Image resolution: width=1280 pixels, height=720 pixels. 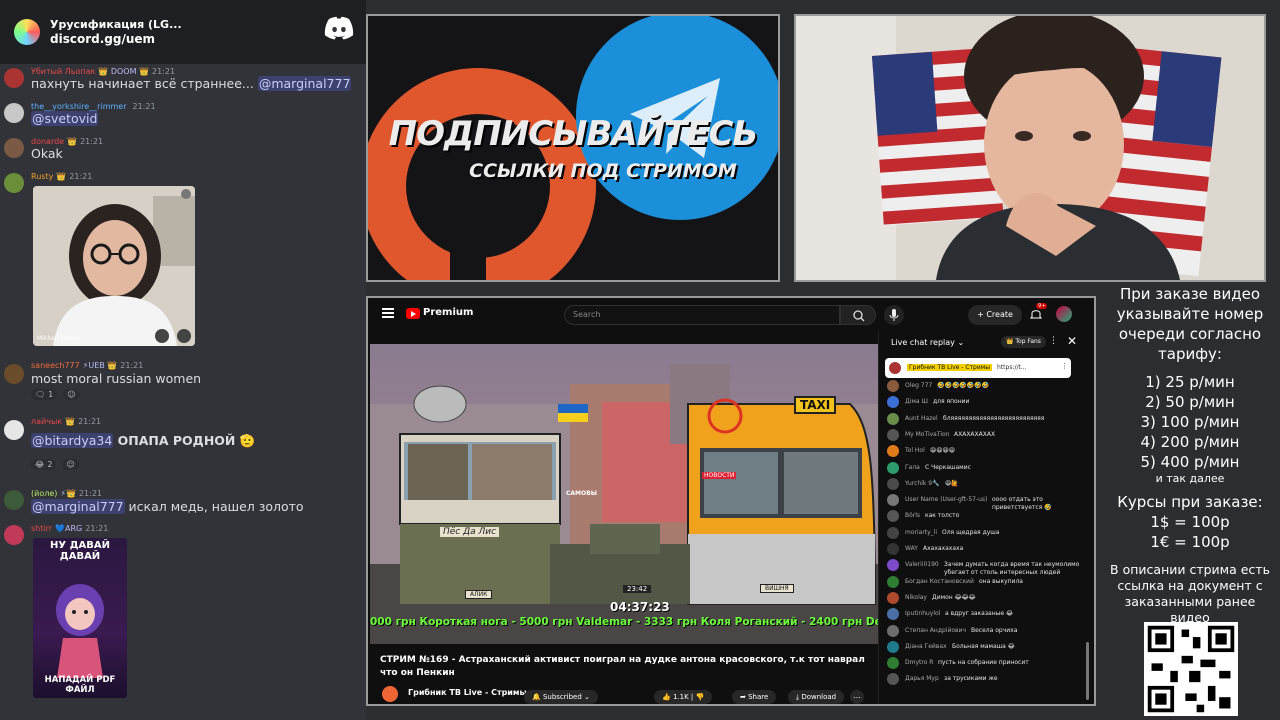 What do you see at coordinates (927, 342) in the screenshot?
I see `live-chat-replay-dropdown: Live chat replay ⌄` at bounding box center [927, 342].